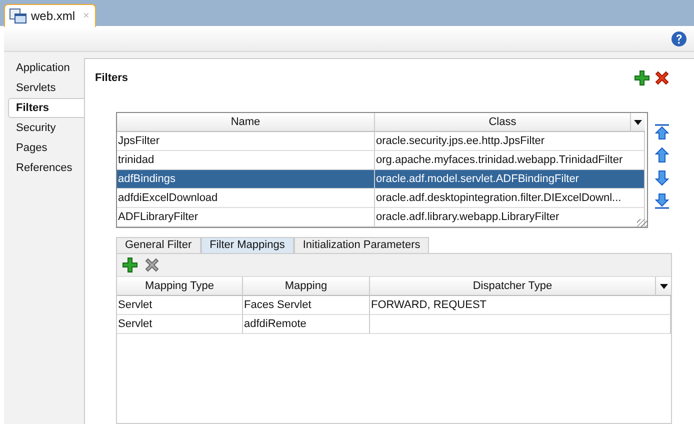  Describe the element at coordinates (18, 16) in the screenshot. I see `document-icon` at that location.